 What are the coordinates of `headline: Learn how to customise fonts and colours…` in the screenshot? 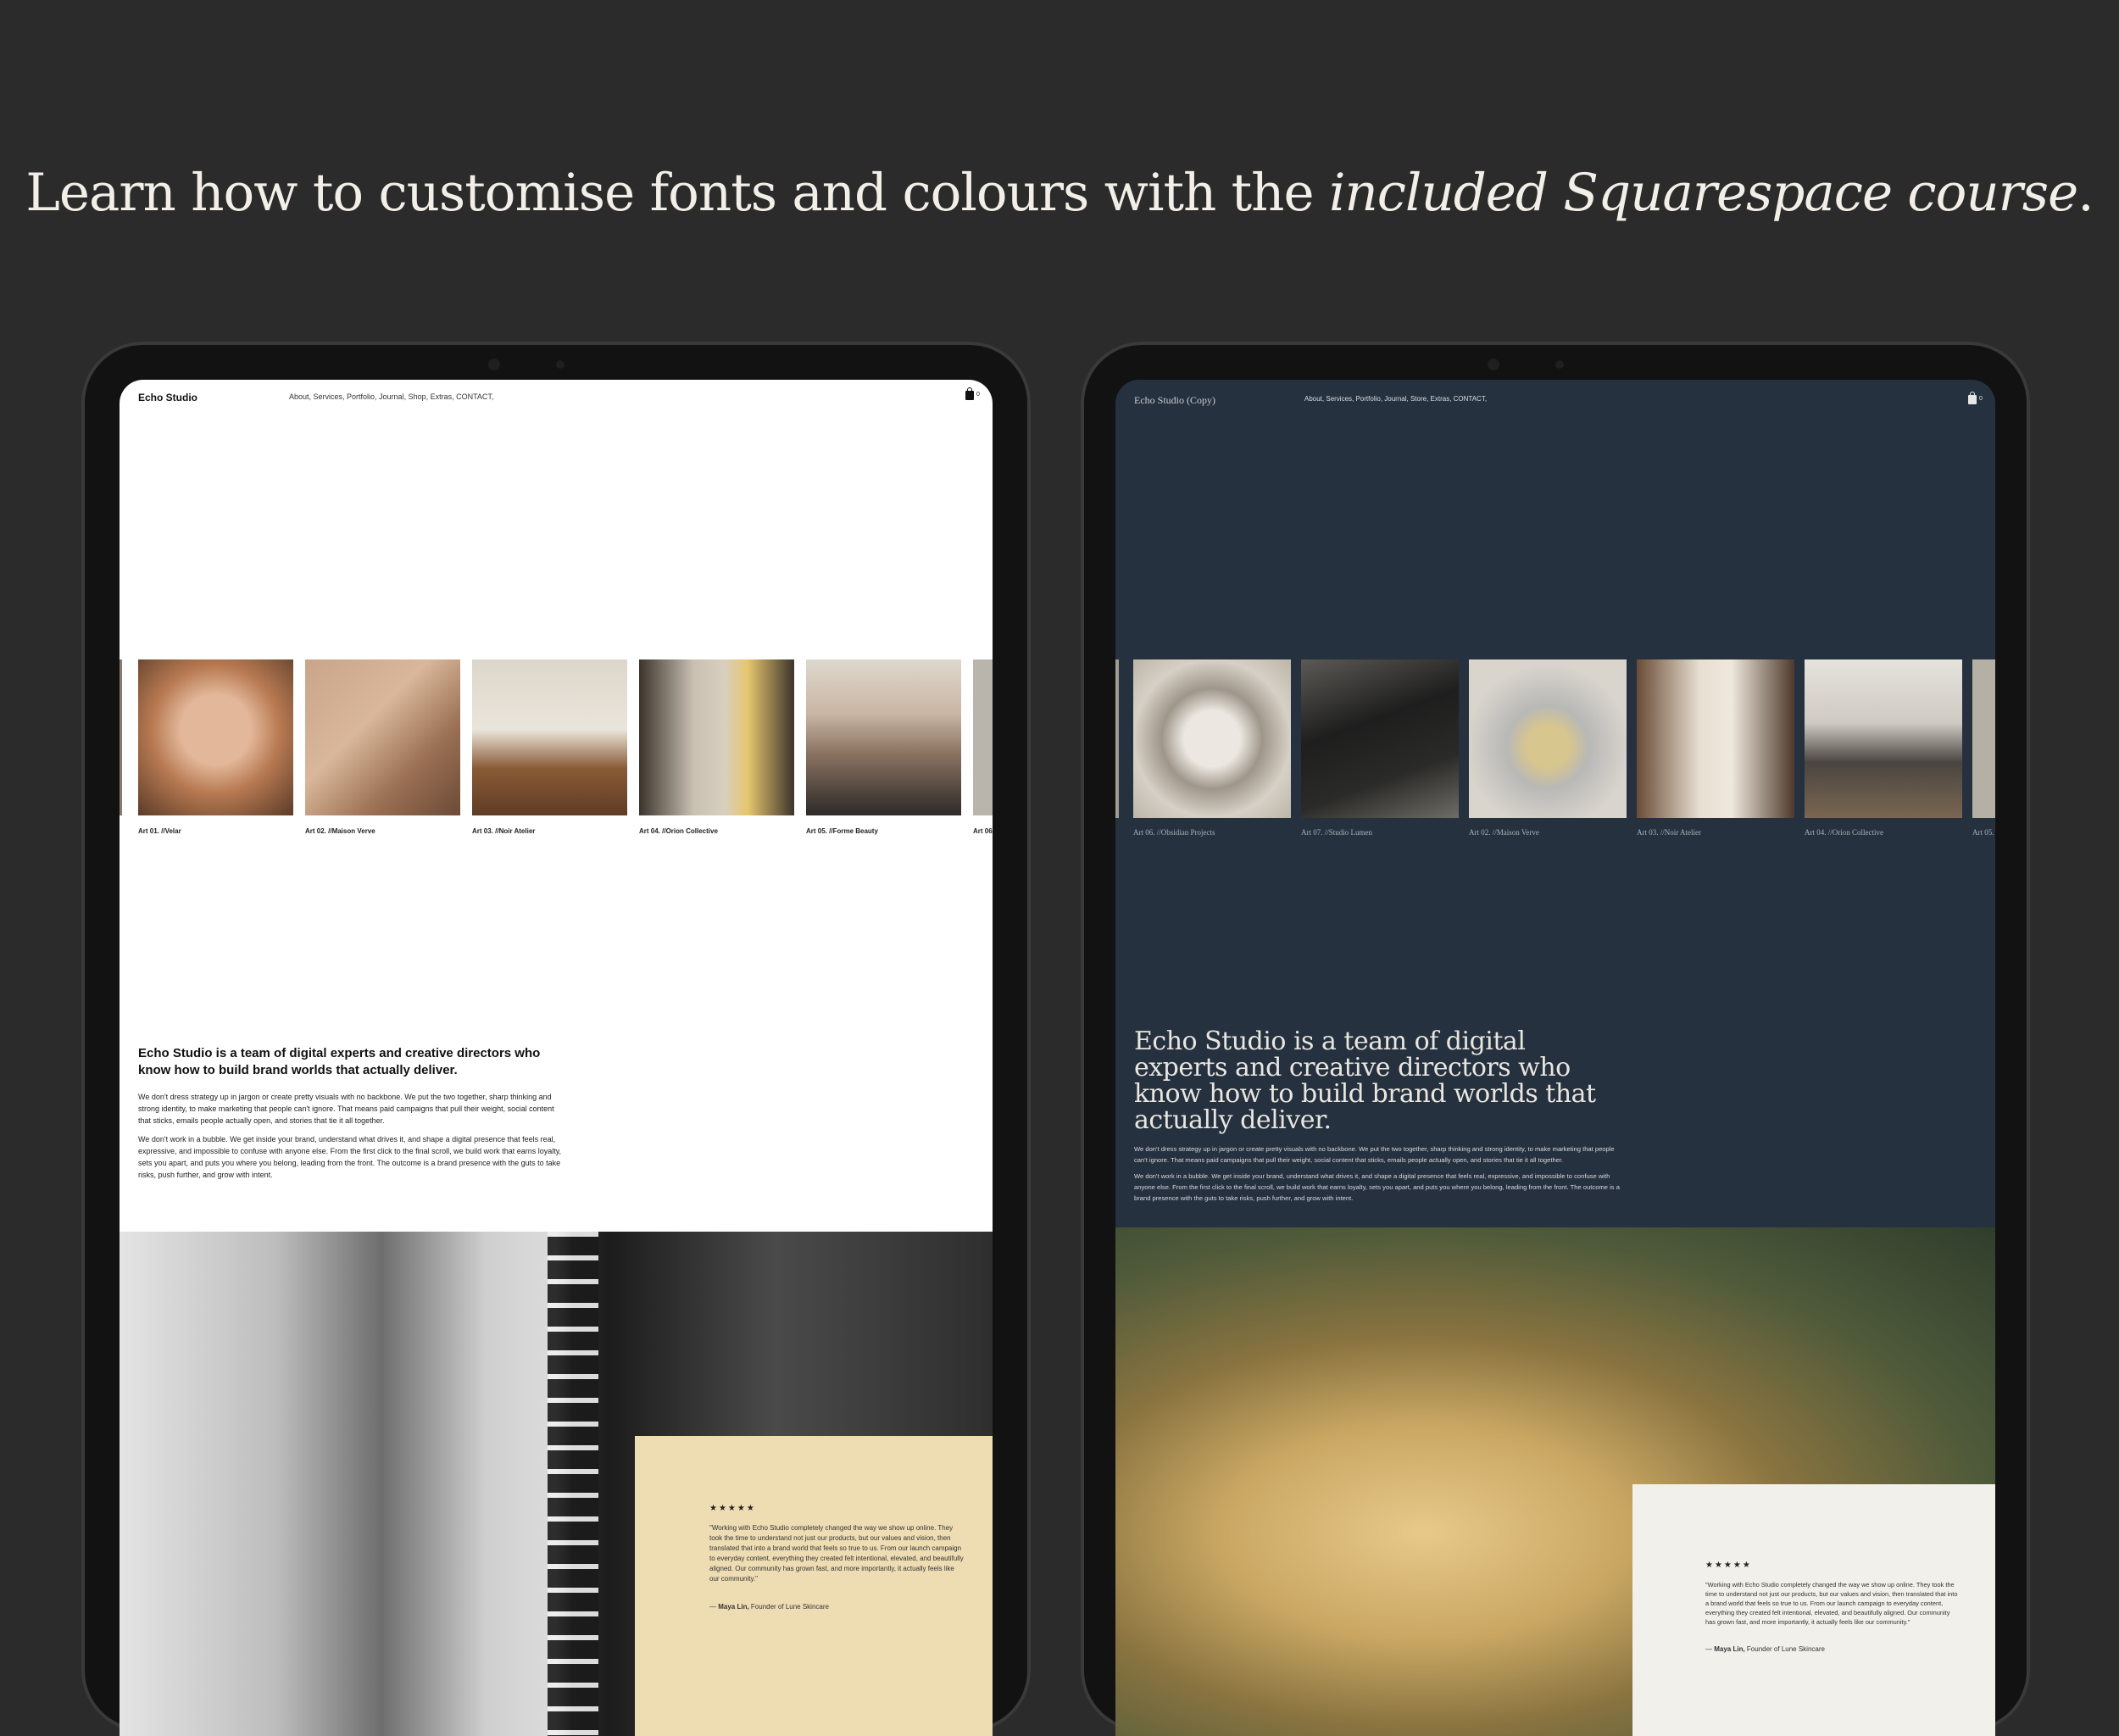 It's located at (1059, 193).